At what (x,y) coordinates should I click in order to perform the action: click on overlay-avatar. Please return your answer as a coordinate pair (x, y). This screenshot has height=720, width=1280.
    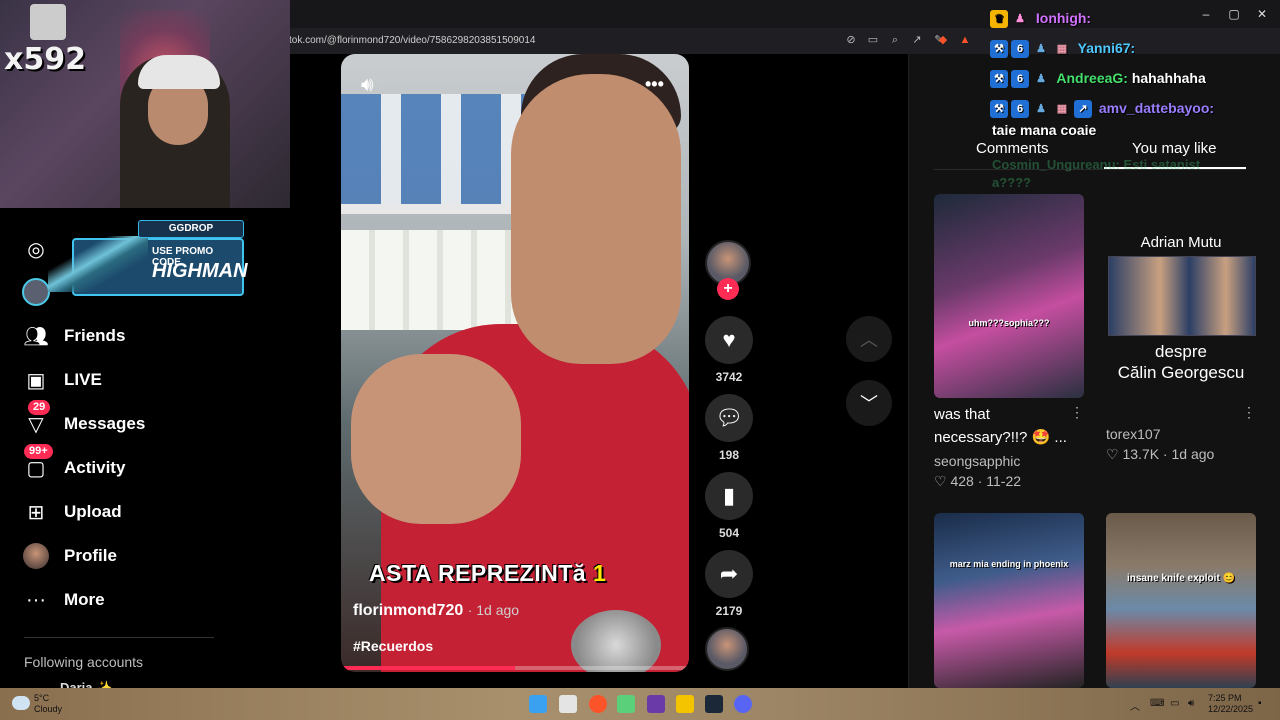
    Looking at the image, I should click on (48, 22).